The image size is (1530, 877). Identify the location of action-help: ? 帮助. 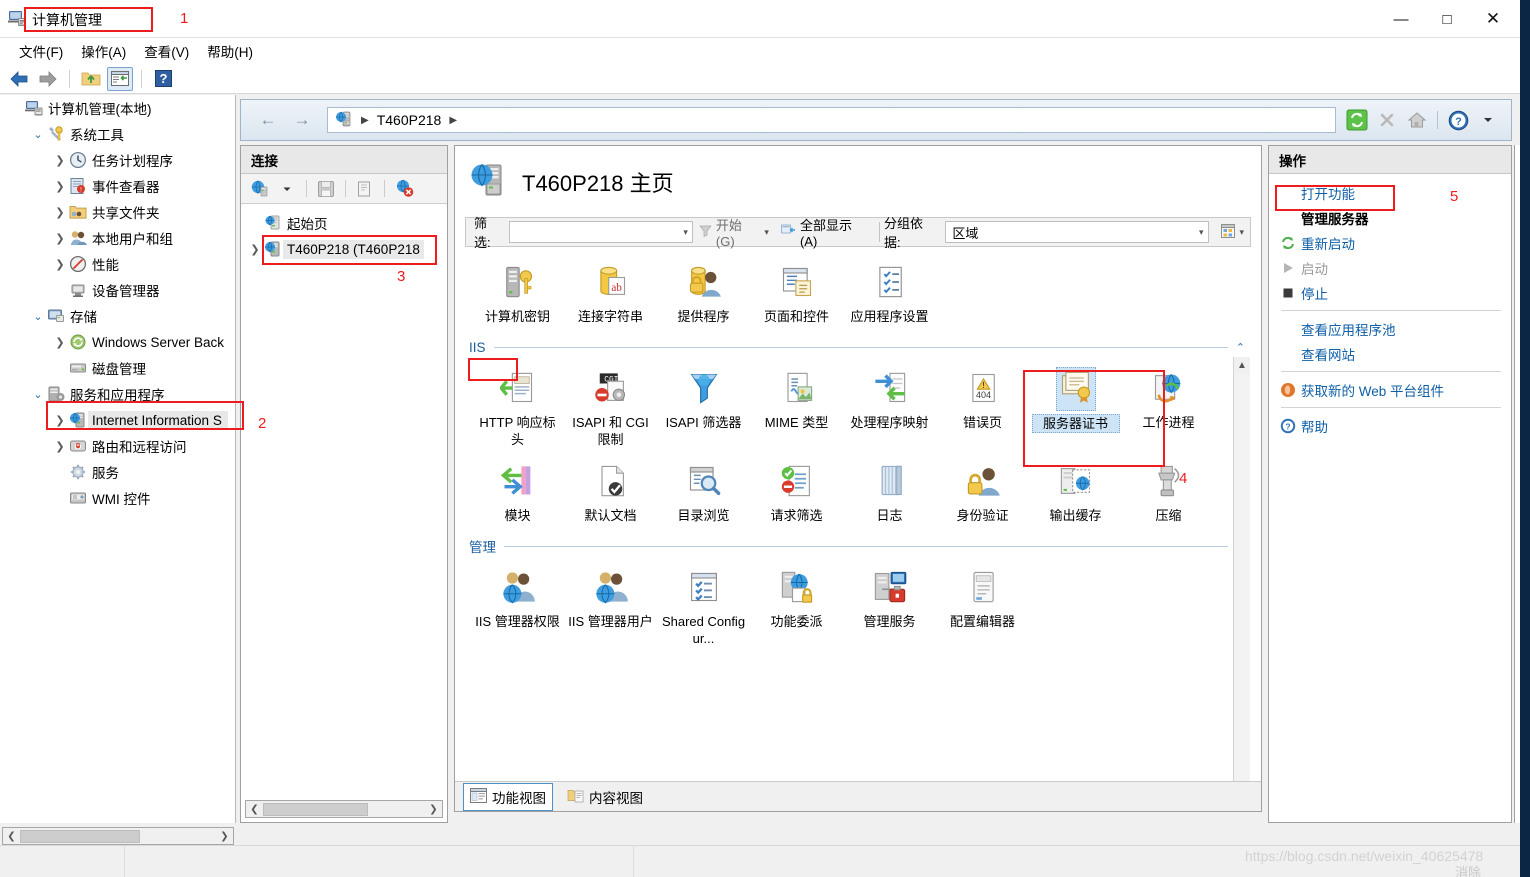
(1390, 425).